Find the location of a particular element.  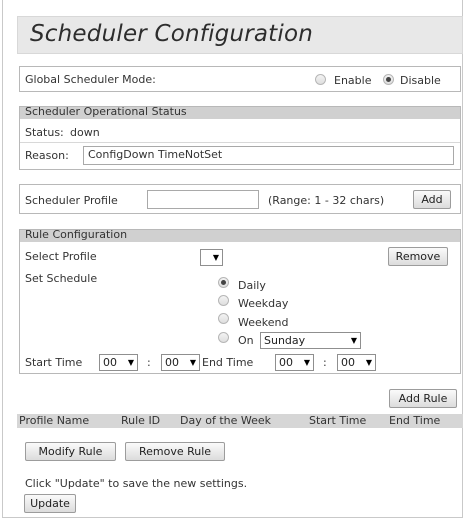

start-min-dropdown: 00 ▼ is located at coordinates (180, 362).